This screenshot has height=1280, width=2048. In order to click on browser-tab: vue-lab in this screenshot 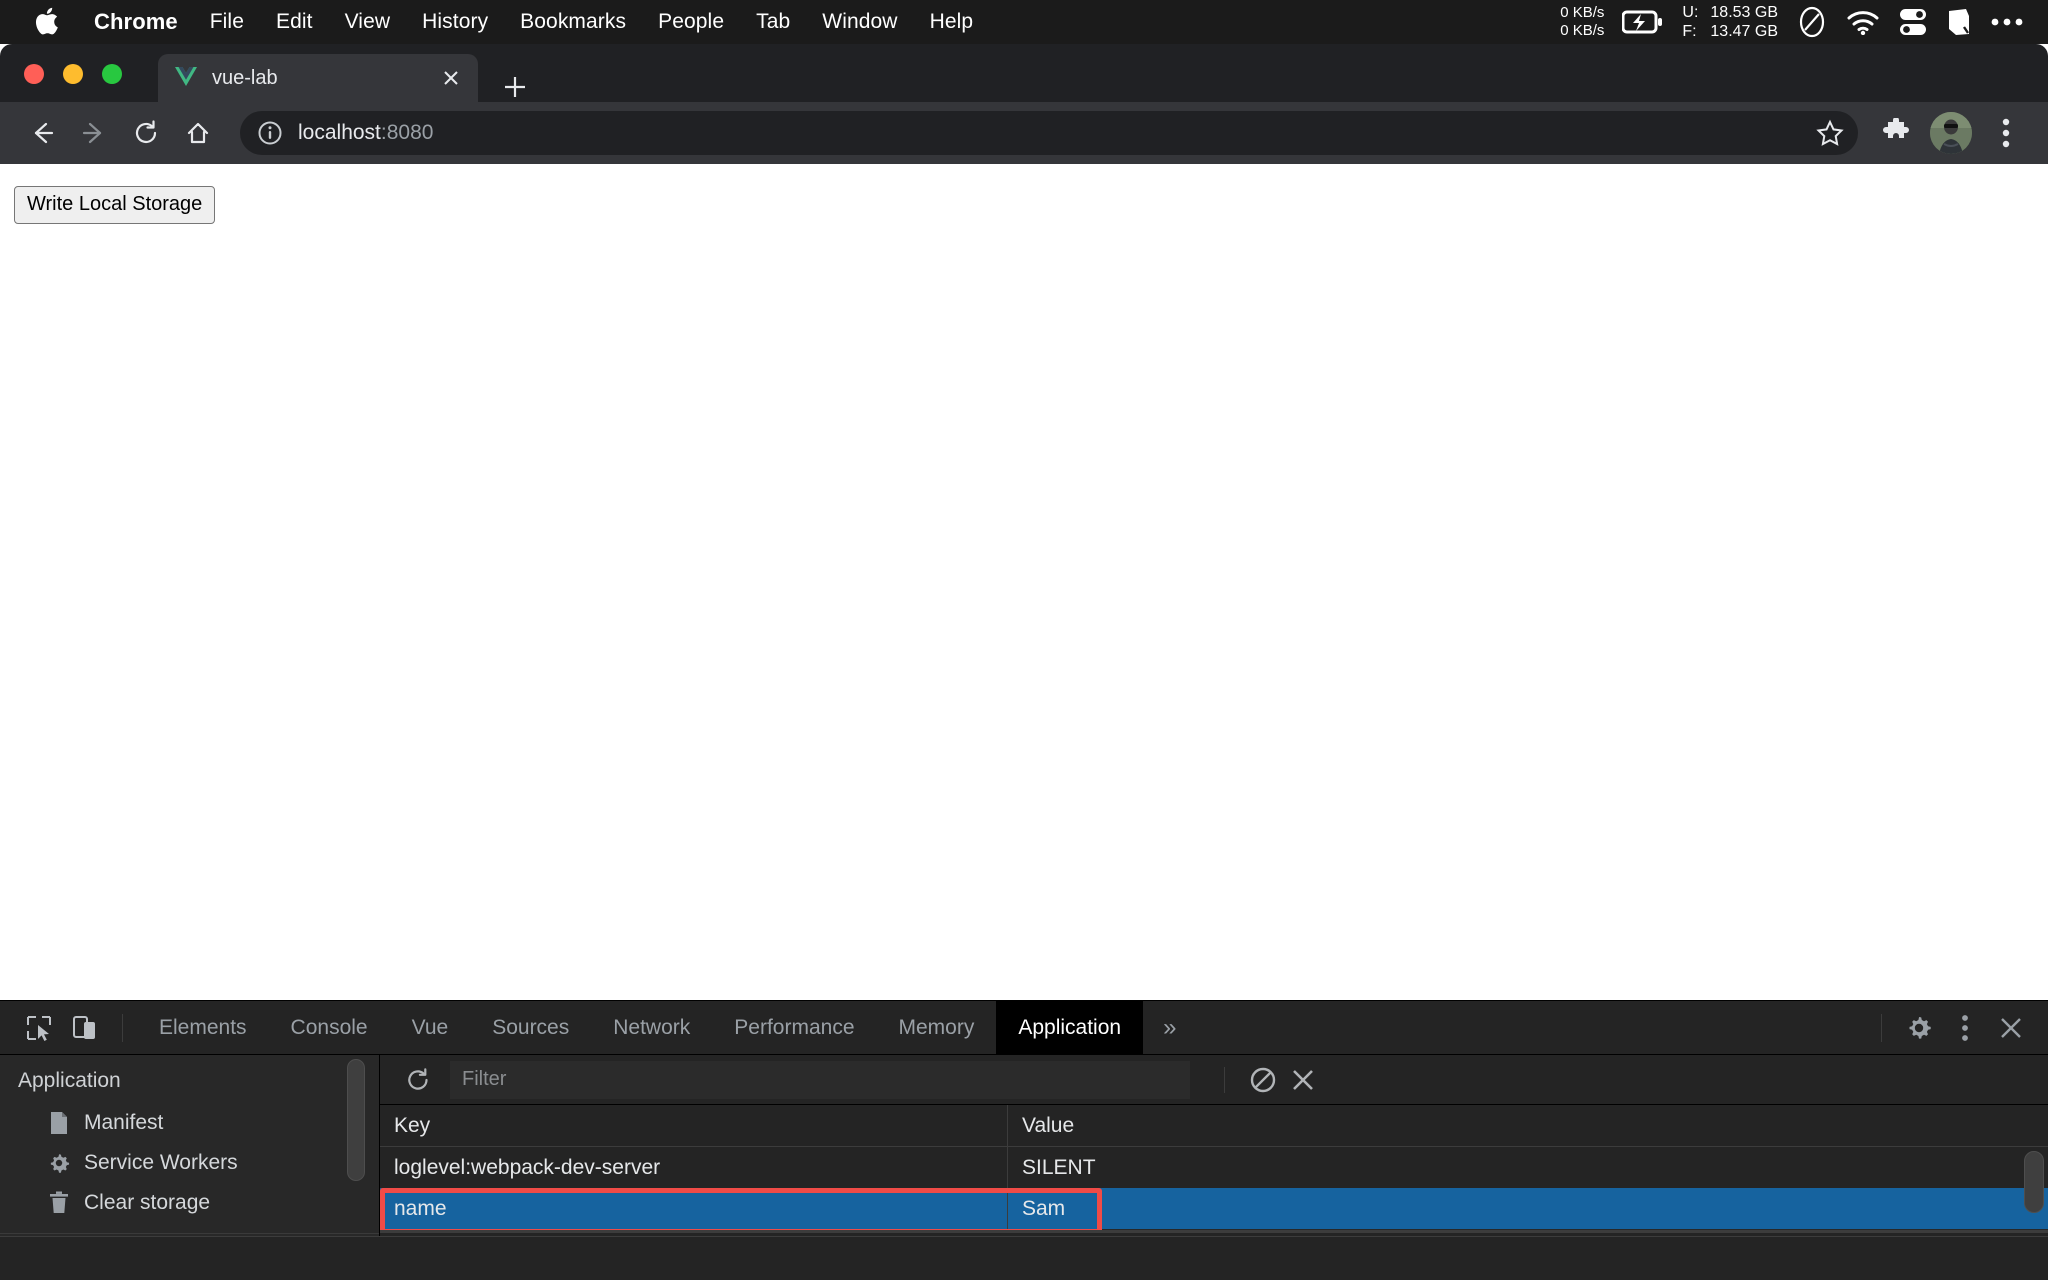, I will do `click(318, 78)`.